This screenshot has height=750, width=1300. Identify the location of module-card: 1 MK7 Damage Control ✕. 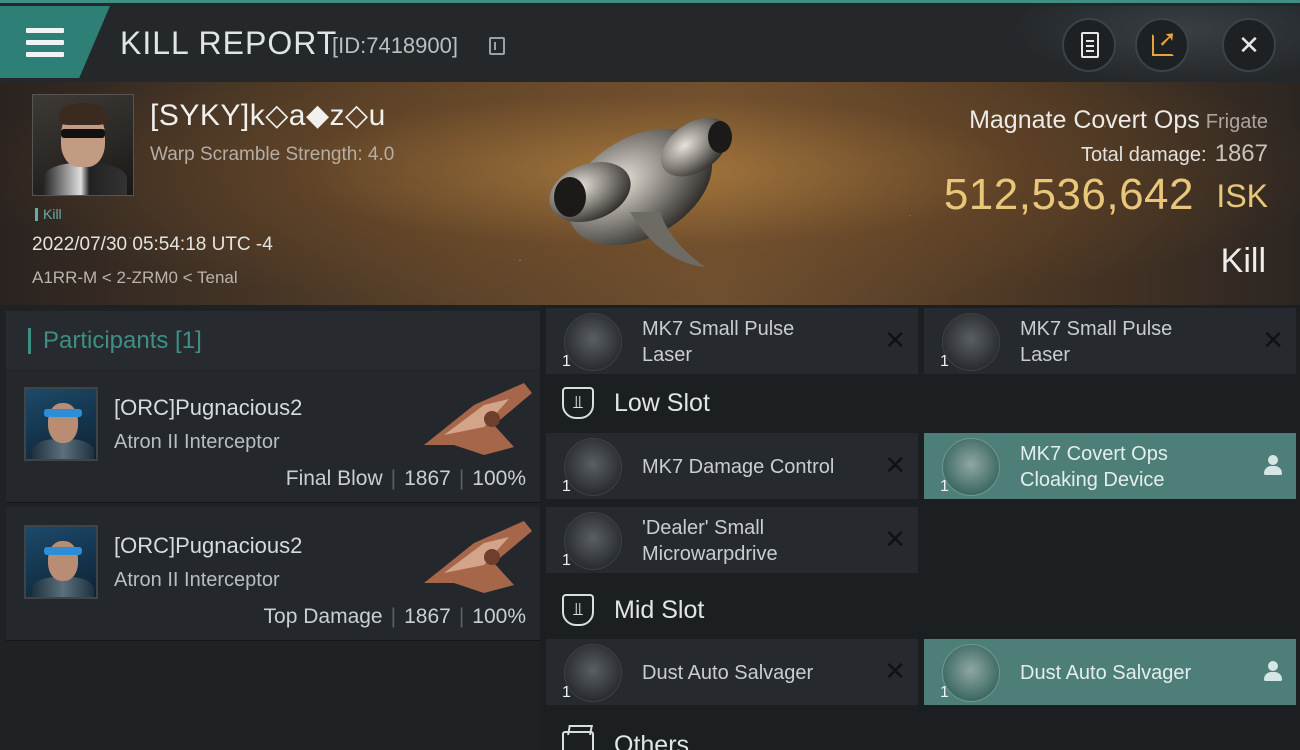
(732, 466).